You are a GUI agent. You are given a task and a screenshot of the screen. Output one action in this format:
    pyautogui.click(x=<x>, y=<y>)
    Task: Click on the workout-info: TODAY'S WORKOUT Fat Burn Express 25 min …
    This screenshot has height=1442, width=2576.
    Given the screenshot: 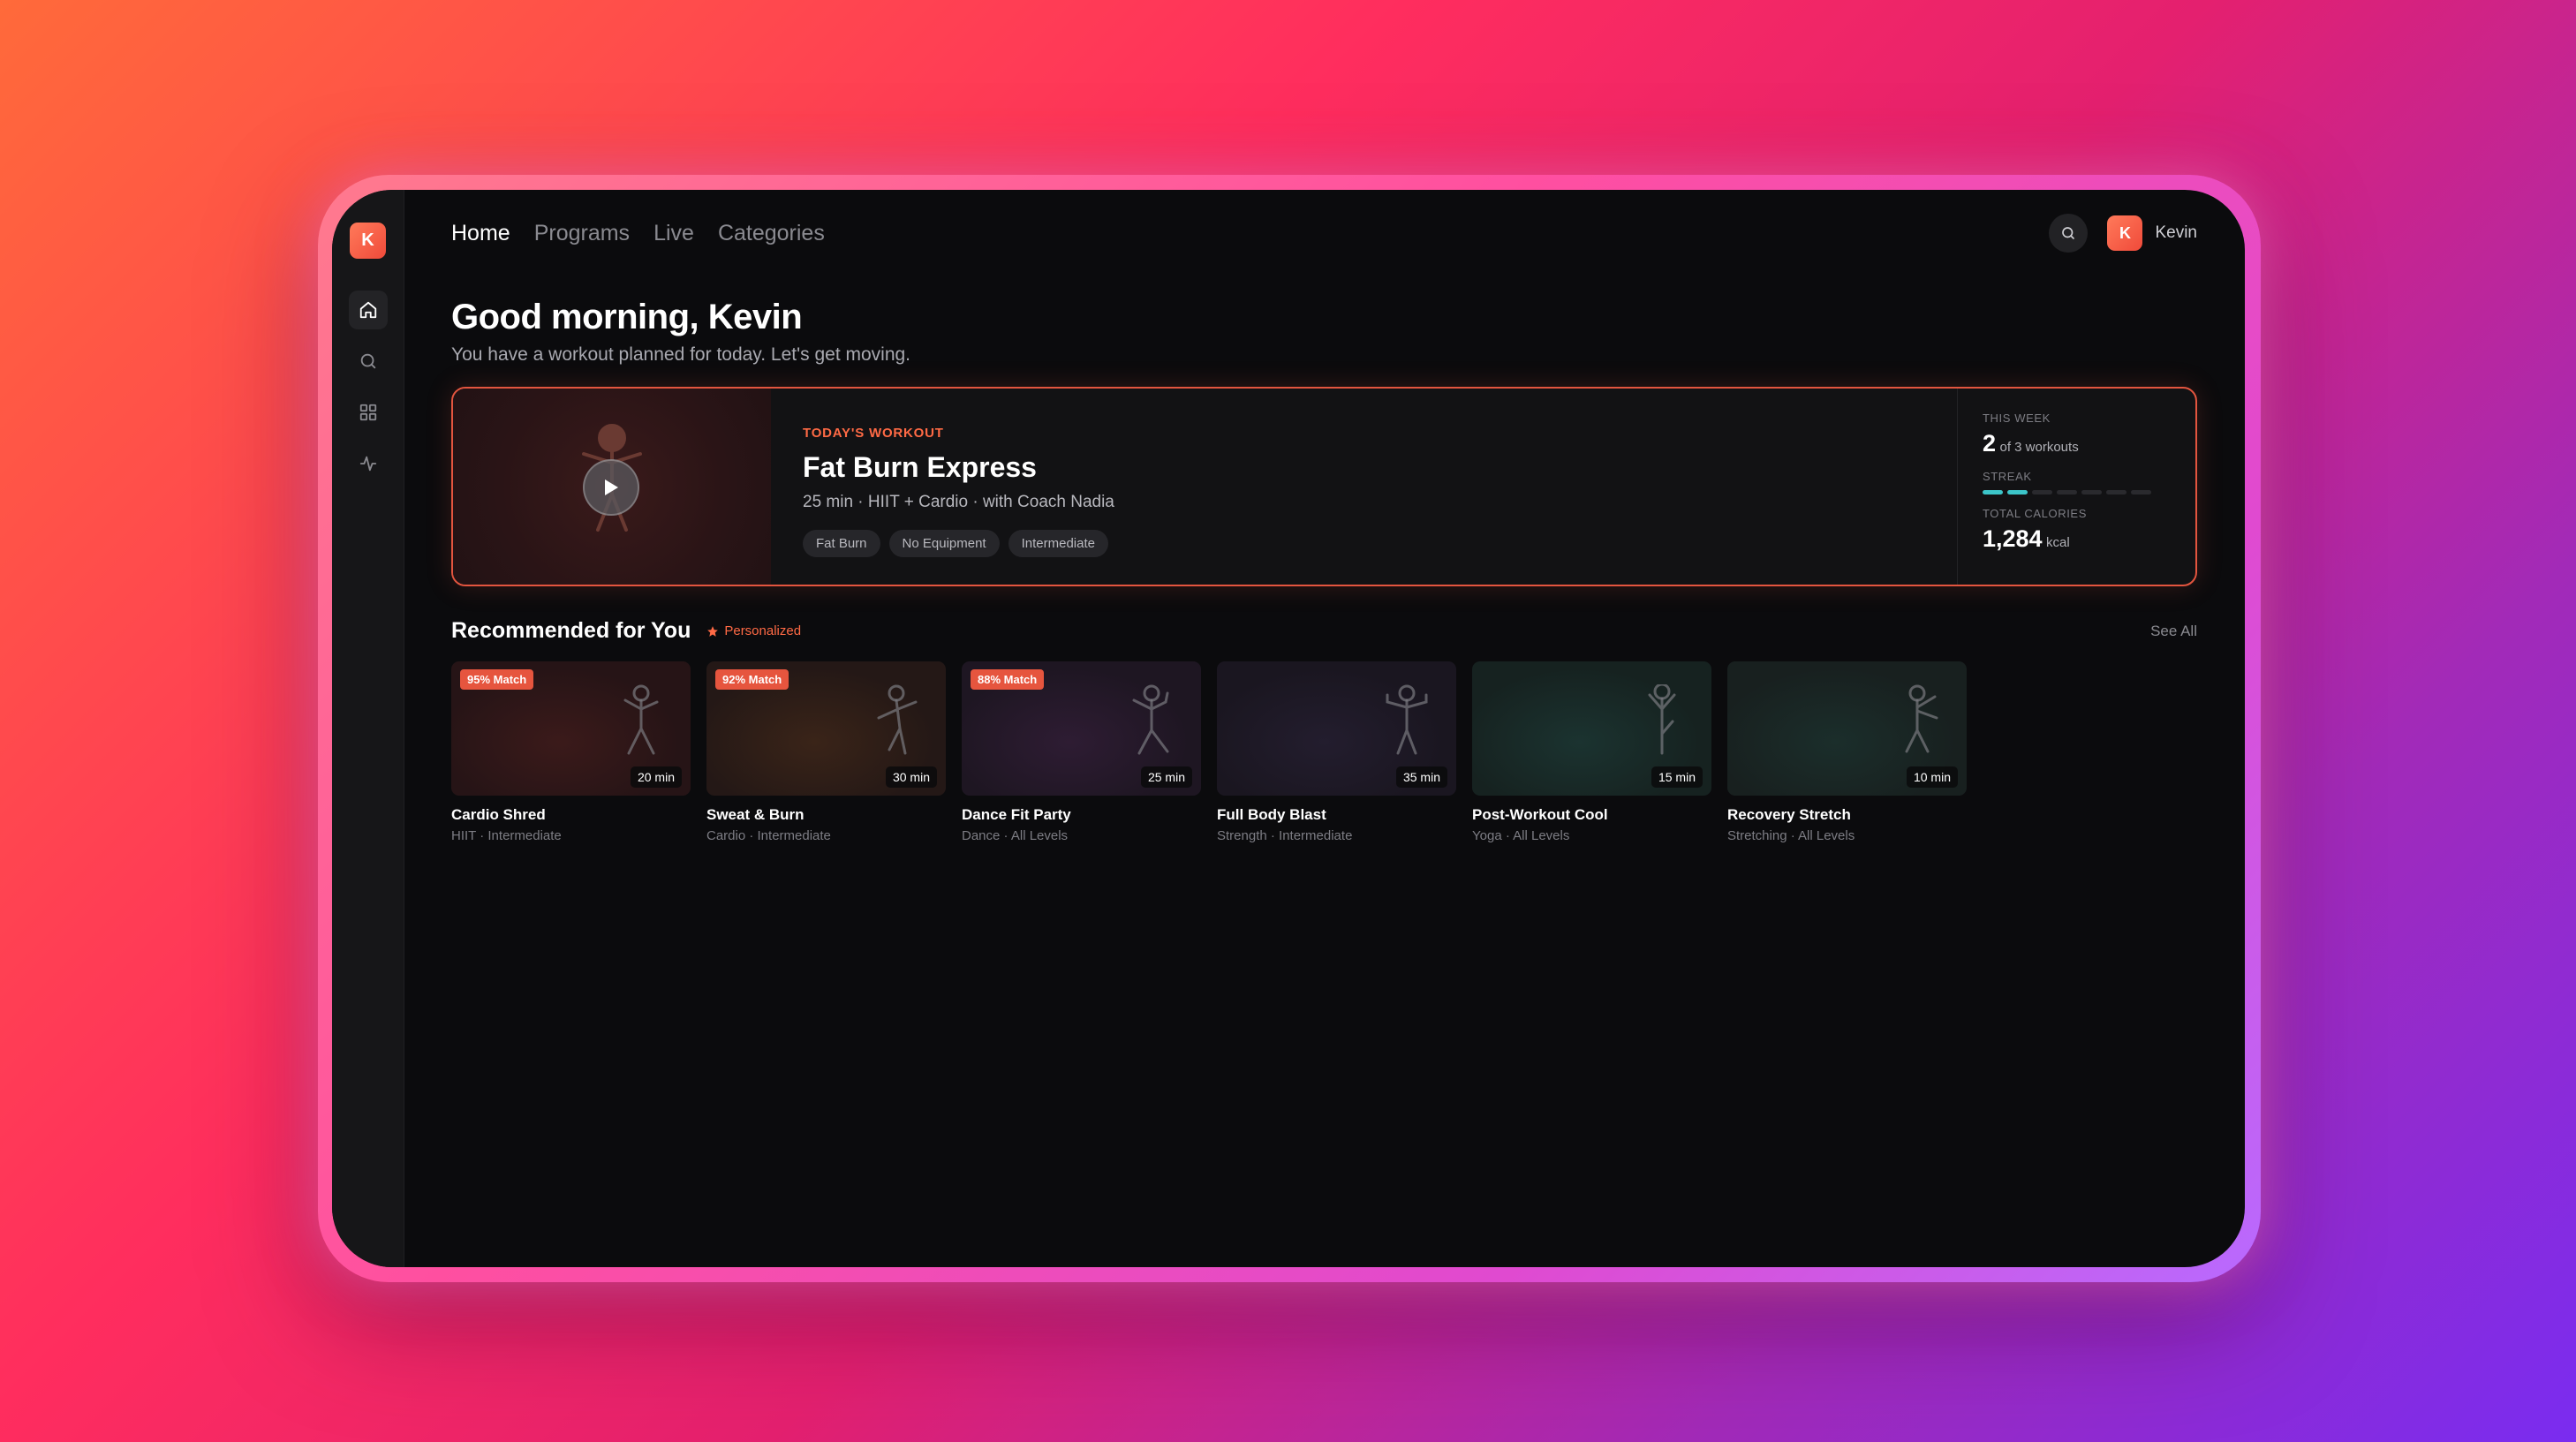 What is the action you would take?
    pyautogui.click(x=1364, y=487)
    